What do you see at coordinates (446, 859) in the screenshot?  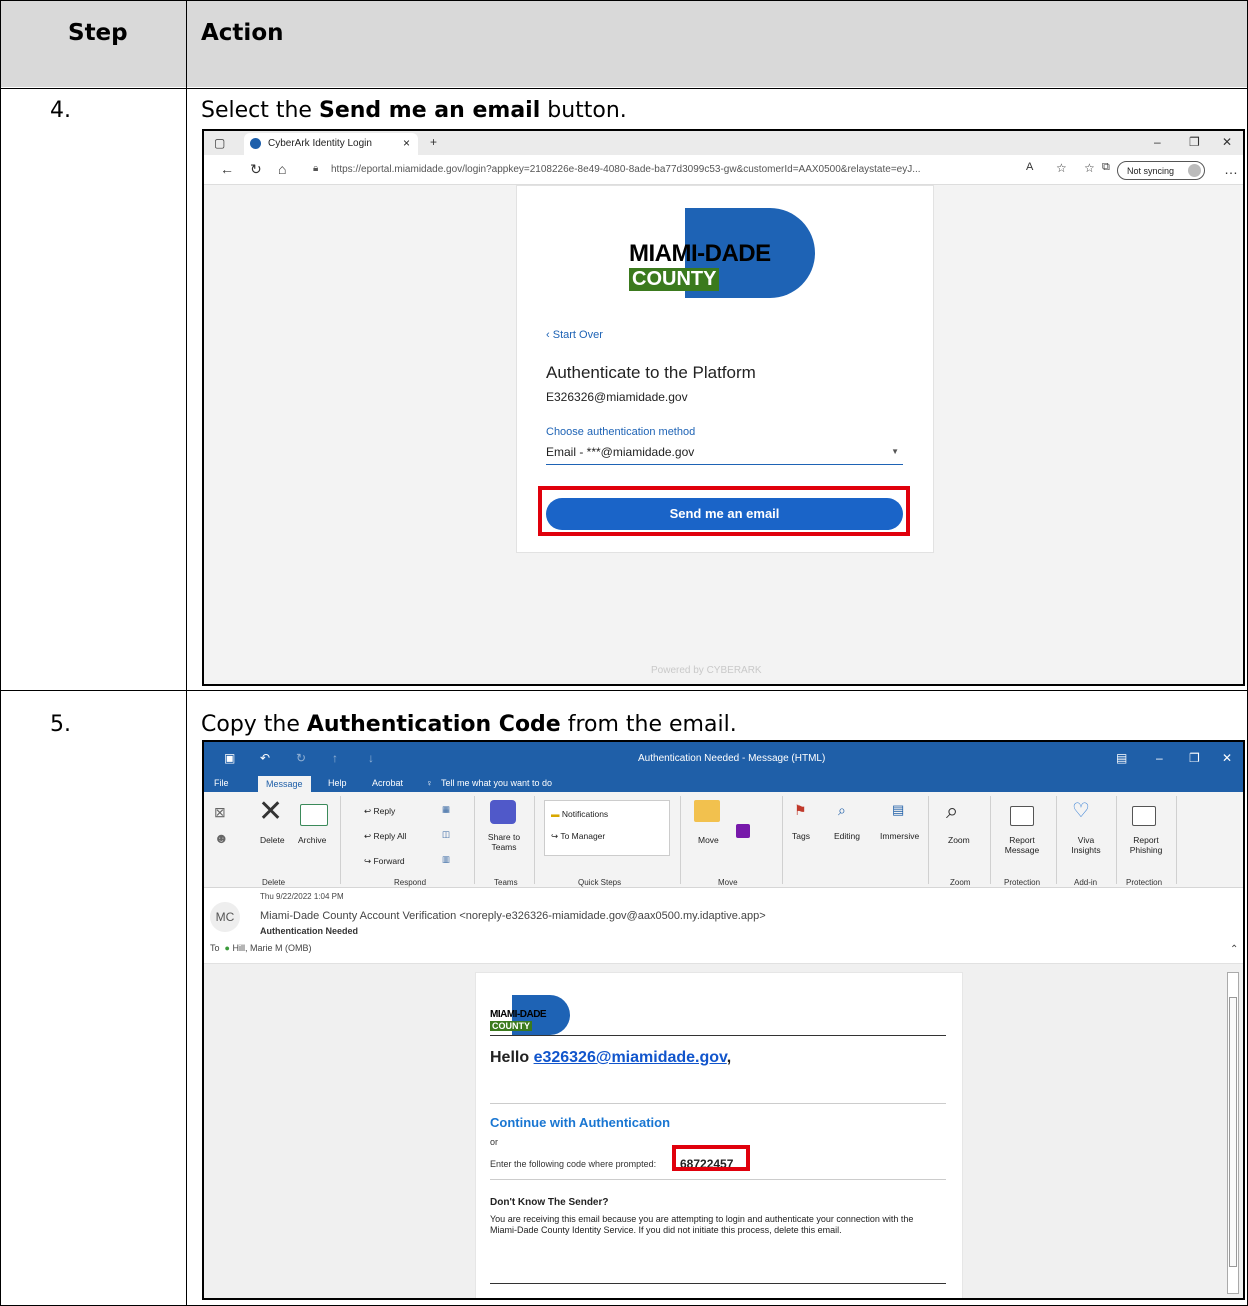 I see `im-icon: ▥` at bounding box center [446, 859].